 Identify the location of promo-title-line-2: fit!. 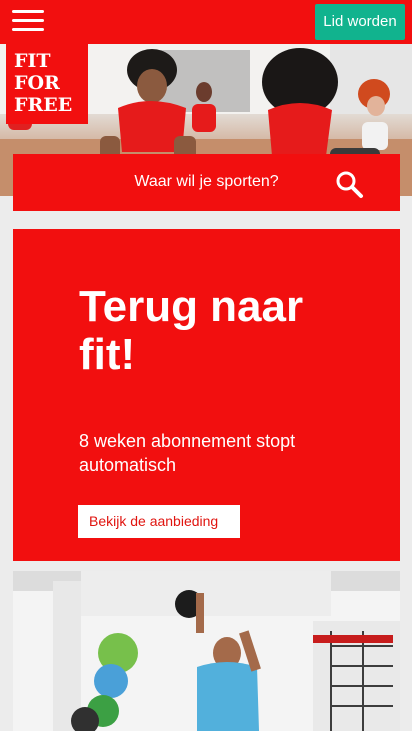
(107, 354).